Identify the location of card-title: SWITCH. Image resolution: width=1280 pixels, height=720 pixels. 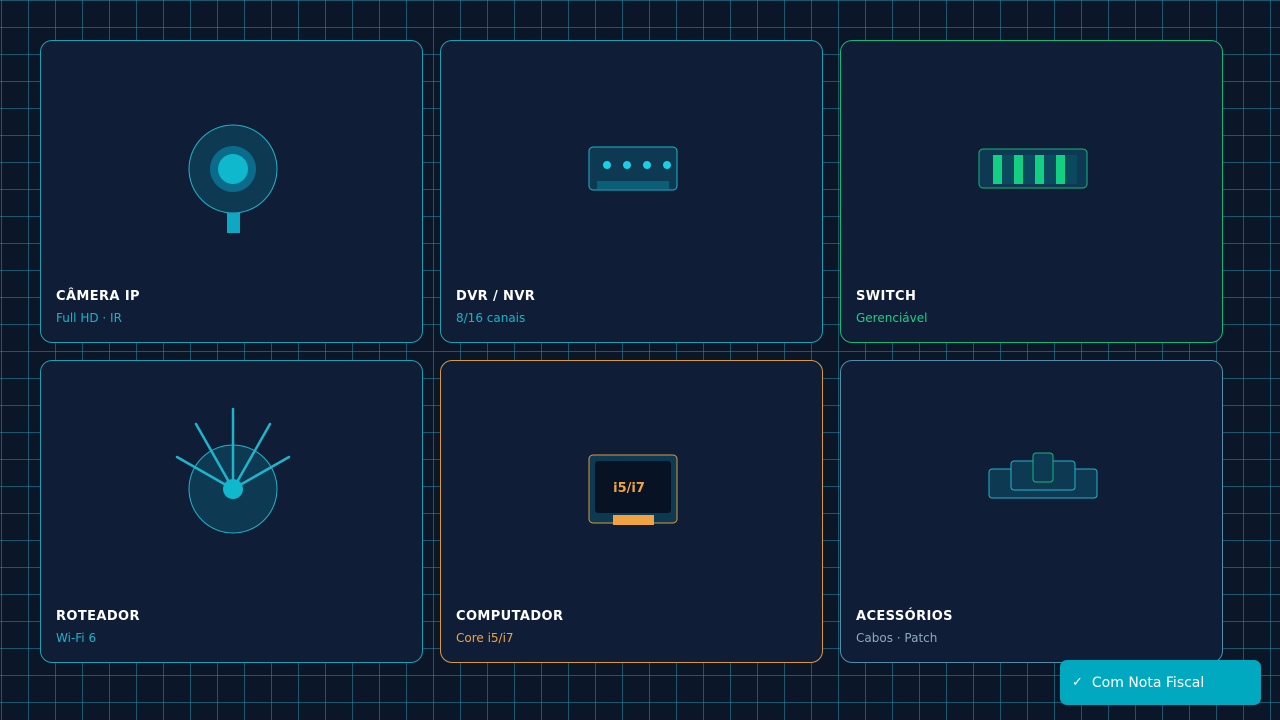
(886, 296).